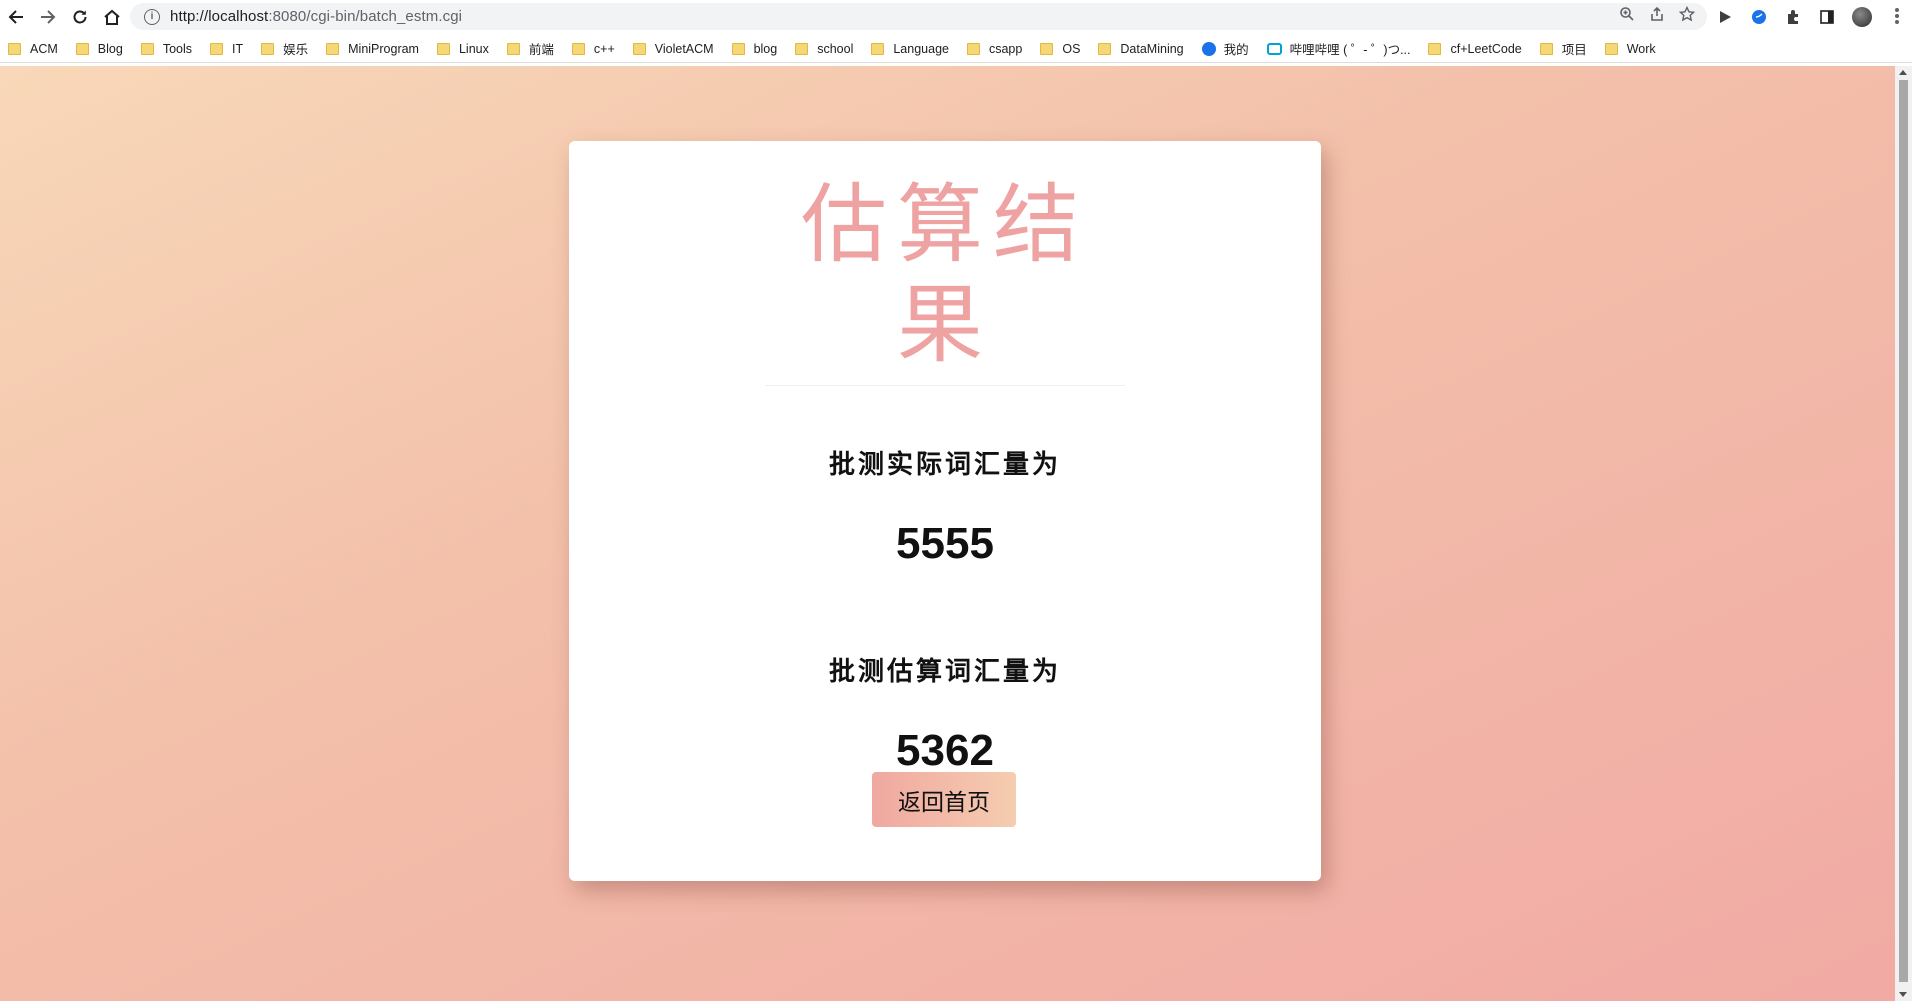  I want to click on scrollbar-thumb, so click(1903, 531).